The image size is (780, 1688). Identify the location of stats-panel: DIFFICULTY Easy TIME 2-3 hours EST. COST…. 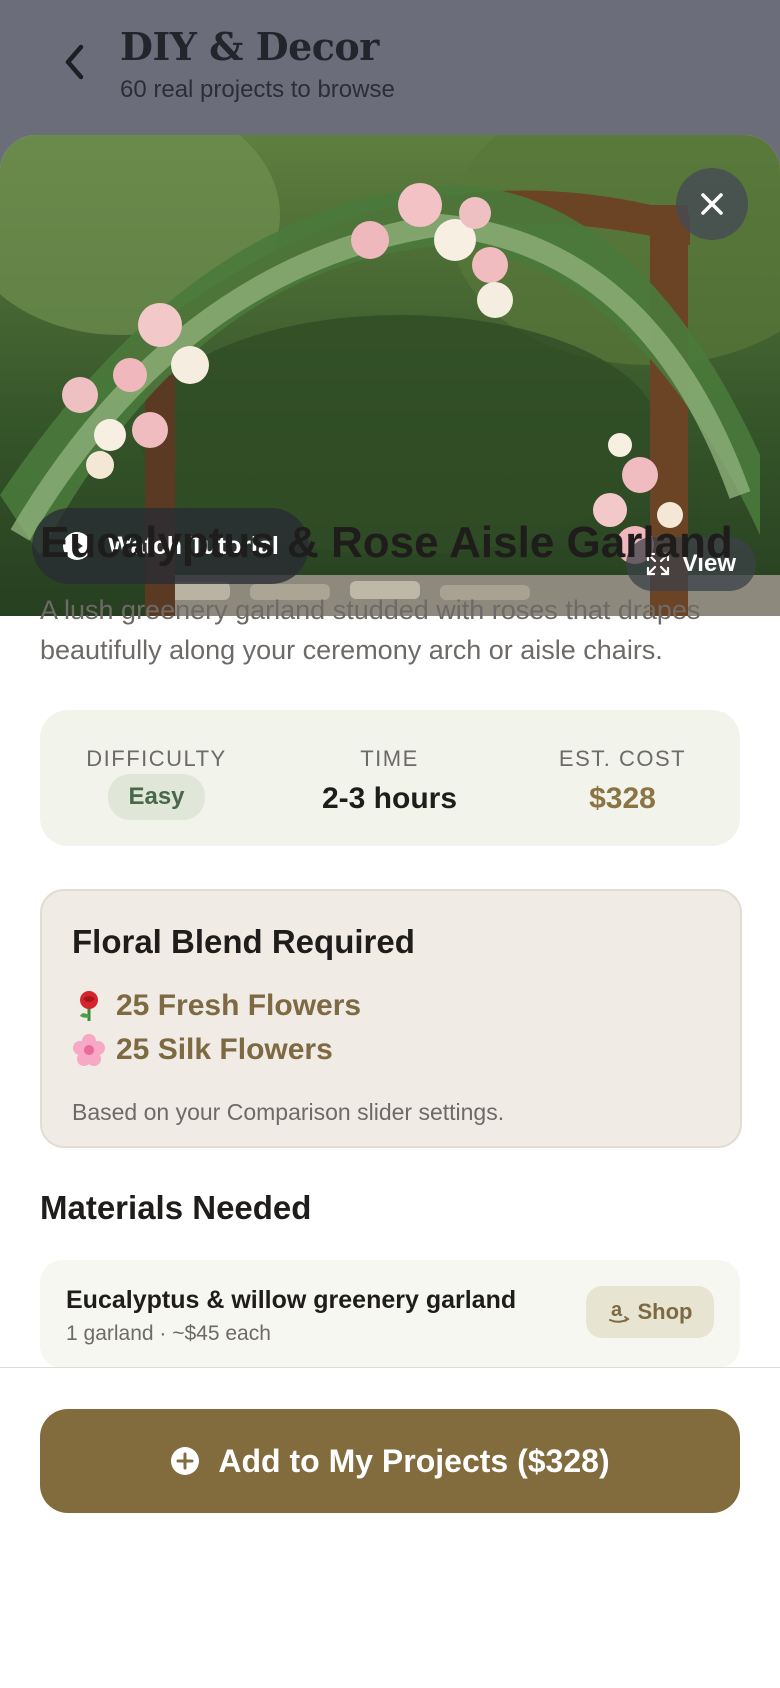
(390, 778).